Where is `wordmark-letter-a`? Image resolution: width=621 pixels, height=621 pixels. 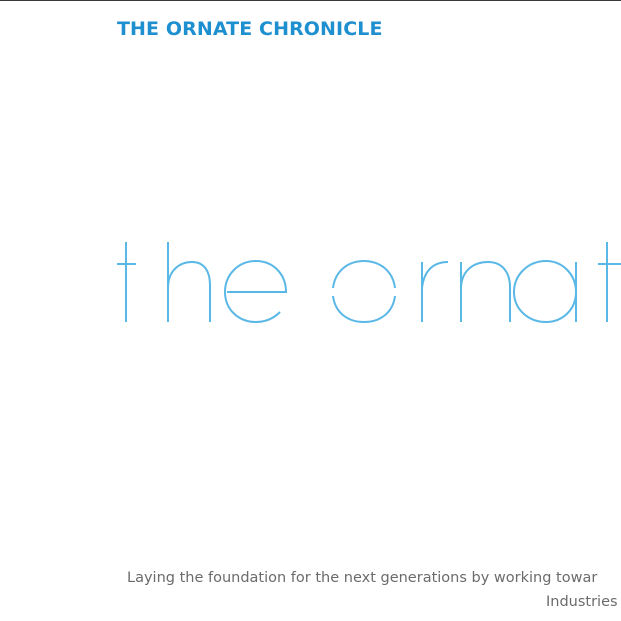
wordmark-letter-a is located at coordinates (544, 291).